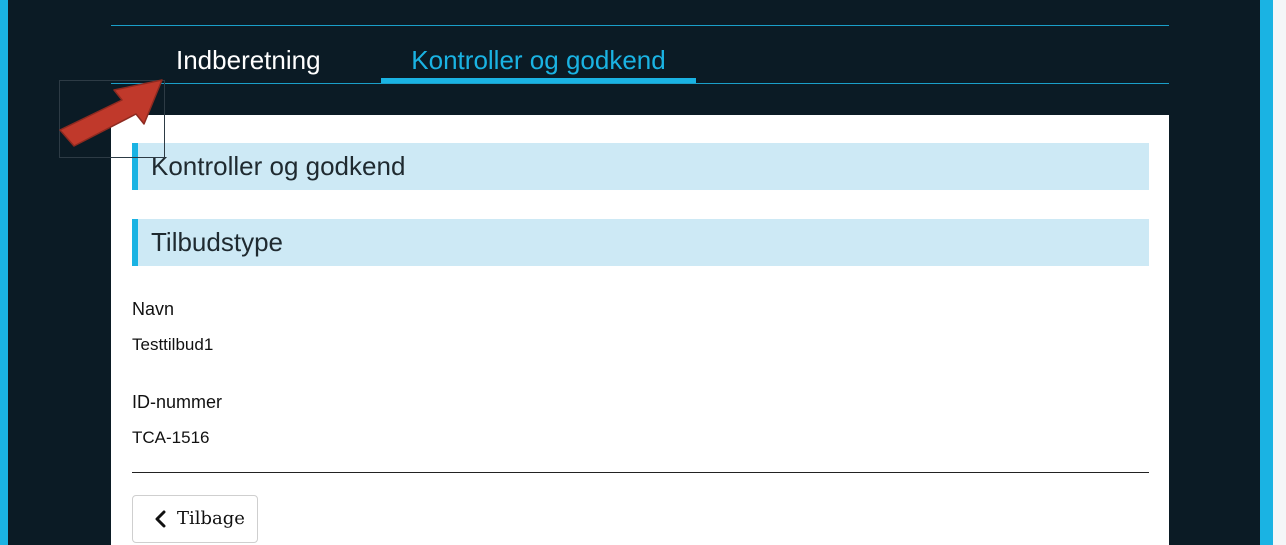 The height and width of the screenshot is (545, 1286). I want to click on top-divider-line, so click(640, 25).